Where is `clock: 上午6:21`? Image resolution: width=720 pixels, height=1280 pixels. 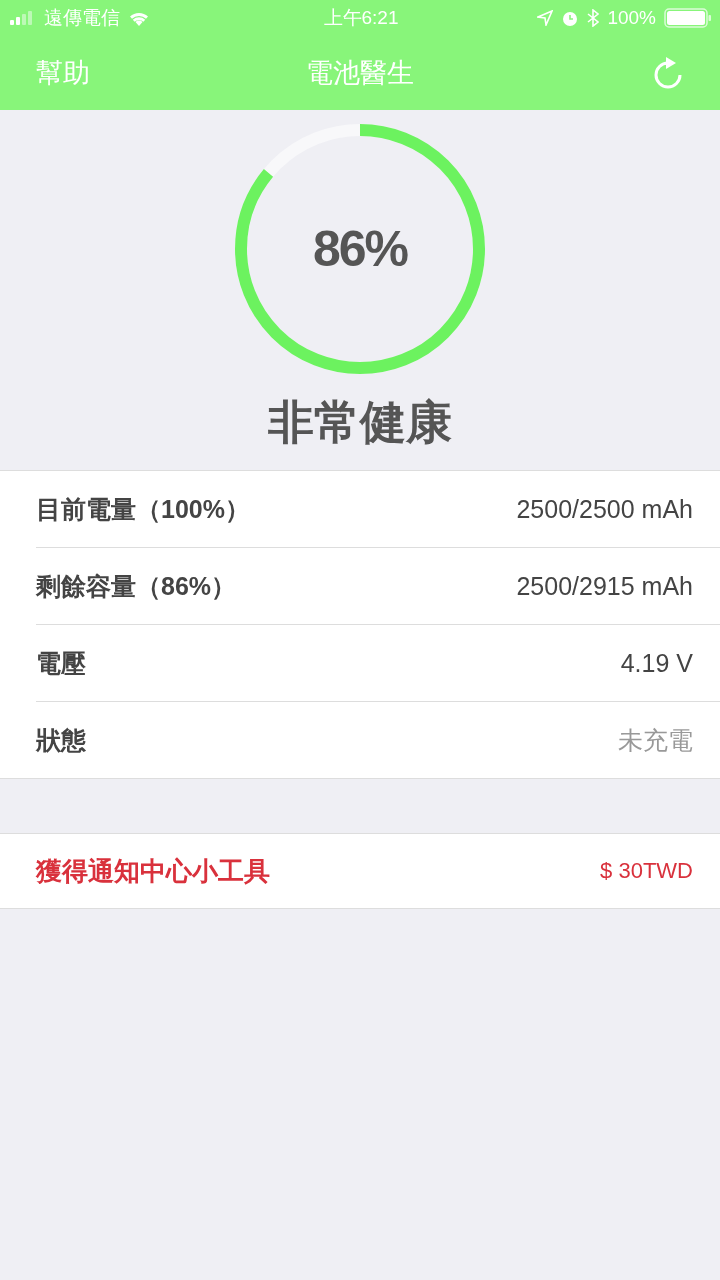 clock: 上午6:21 is located at coordinates (361, 18).